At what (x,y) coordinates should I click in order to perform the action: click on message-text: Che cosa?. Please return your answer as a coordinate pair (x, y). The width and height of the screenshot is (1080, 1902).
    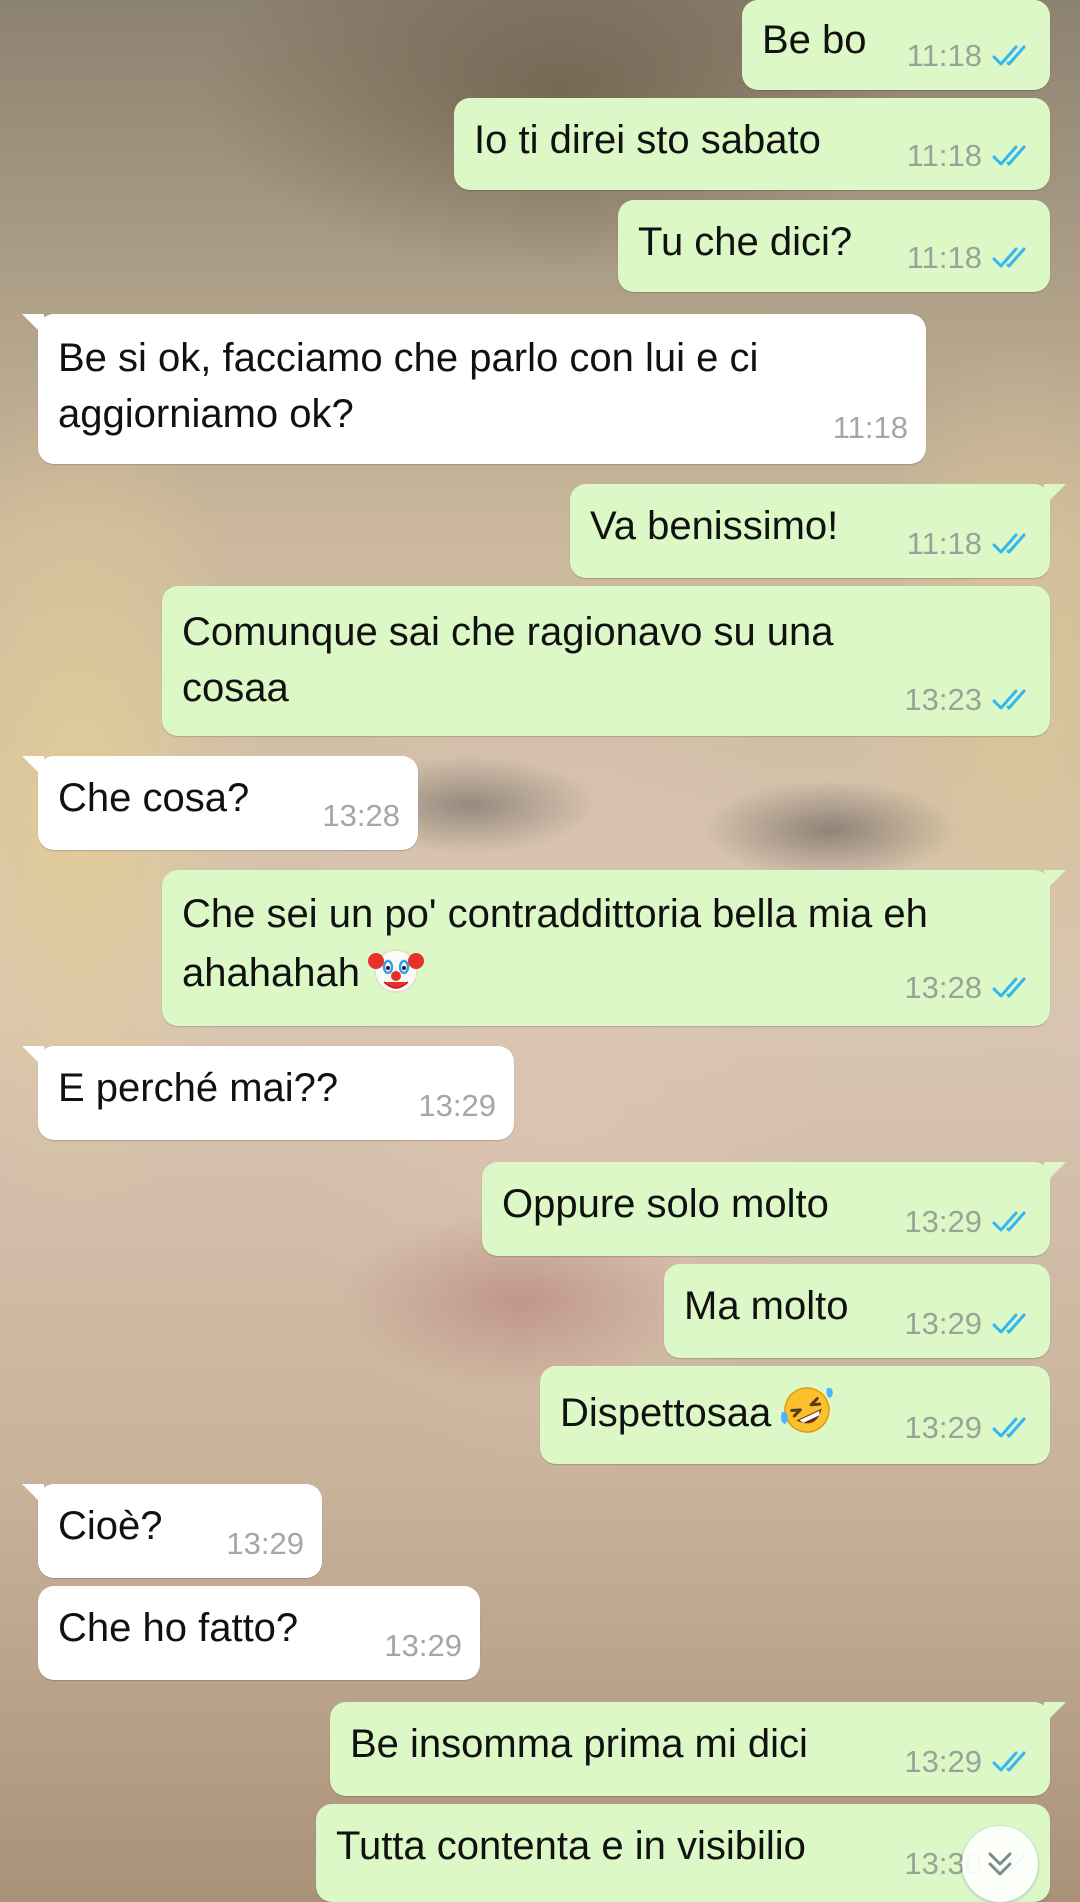
    Looking at the image, I should click on (154, 798).